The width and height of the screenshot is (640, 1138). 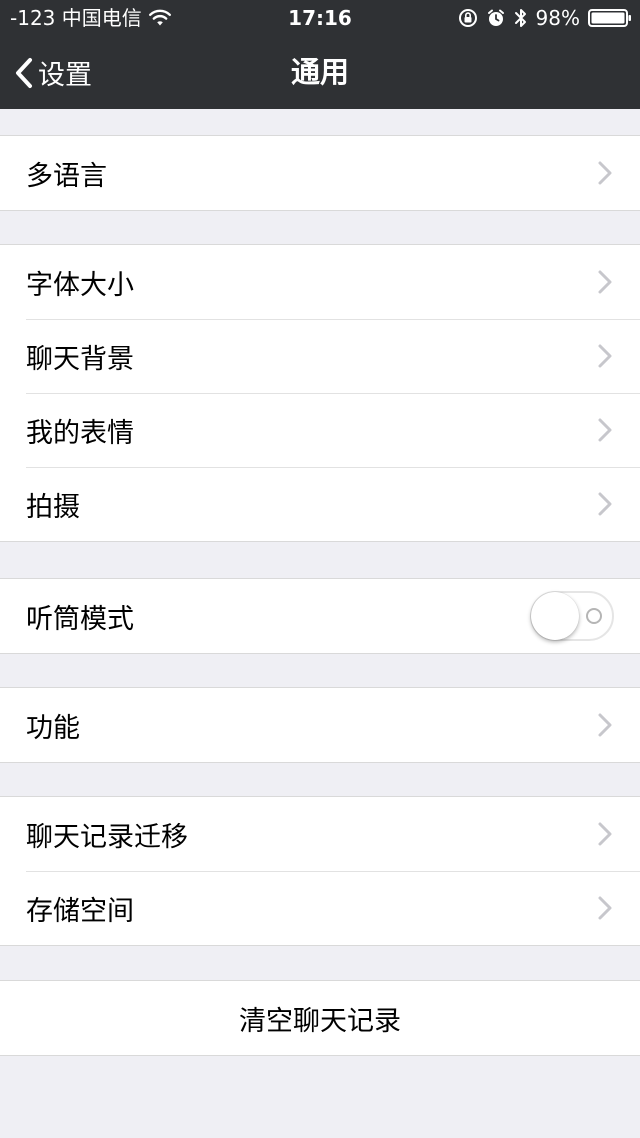 I want to click on settings-row-storage-space: 存储空间, so click(x=320, y=908).